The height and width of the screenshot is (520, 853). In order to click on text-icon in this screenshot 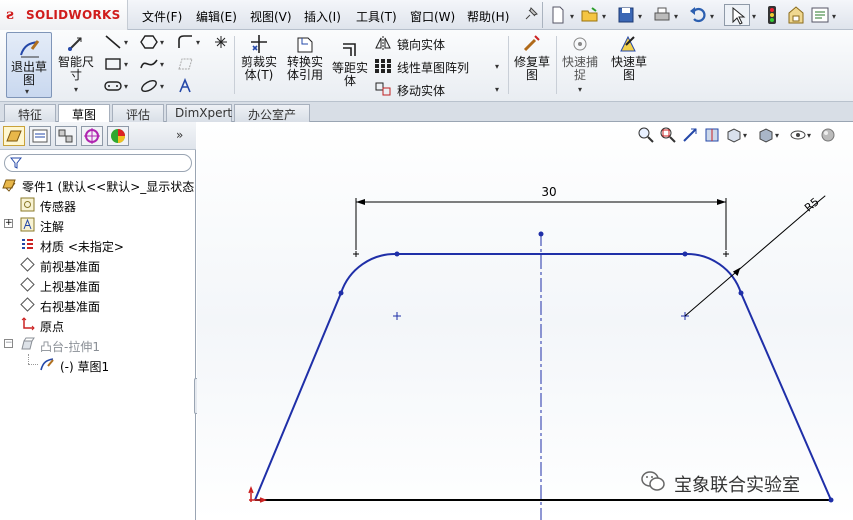, I will do `click(185, 86)`.